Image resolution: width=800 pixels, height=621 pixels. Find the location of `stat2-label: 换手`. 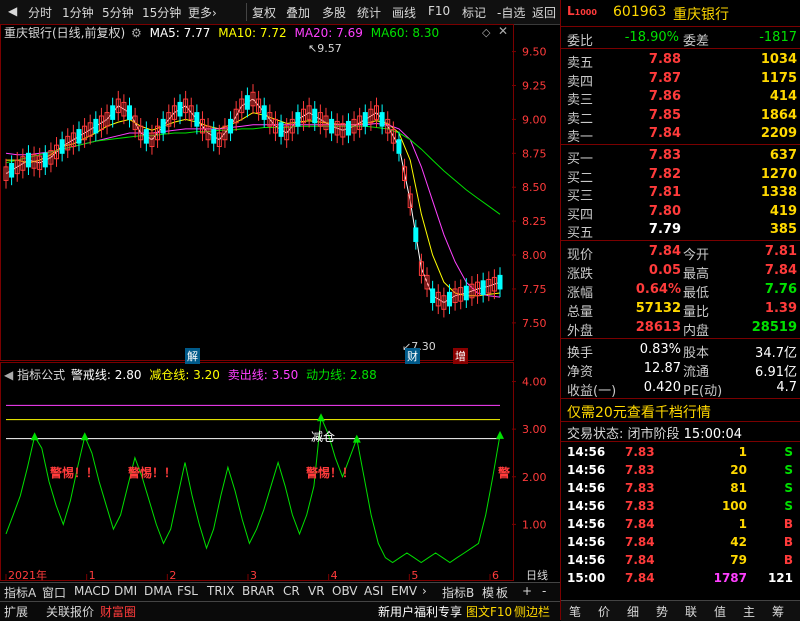

stat2-label: 换手 is located at coordinates (580, 353).